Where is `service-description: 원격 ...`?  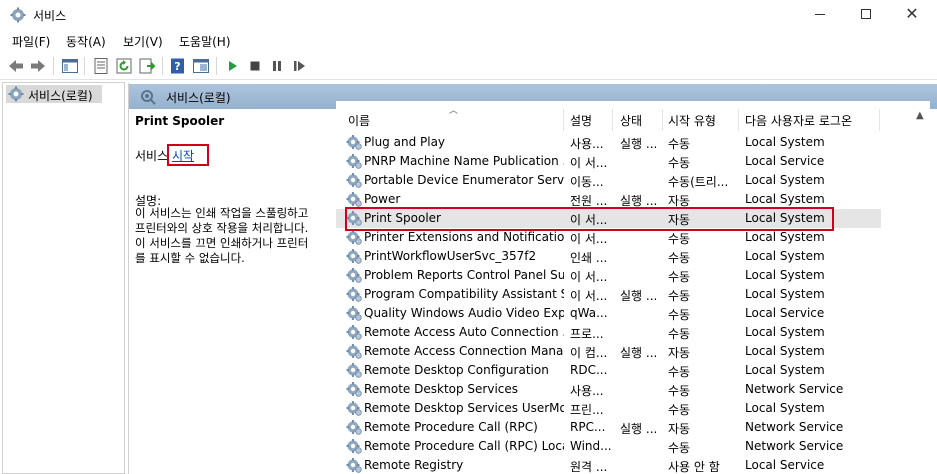 service-description: 원격 ... is located at coordinates (589, 467).